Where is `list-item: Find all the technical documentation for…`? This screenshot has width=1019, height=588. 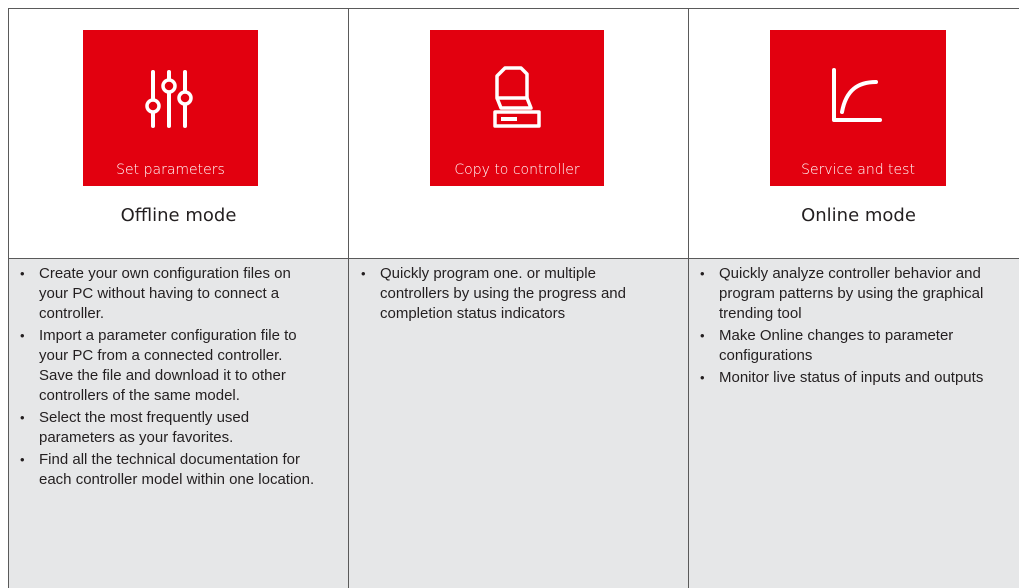 list-item: Find all the technical documentation for… is located at coordinates (167, 470).